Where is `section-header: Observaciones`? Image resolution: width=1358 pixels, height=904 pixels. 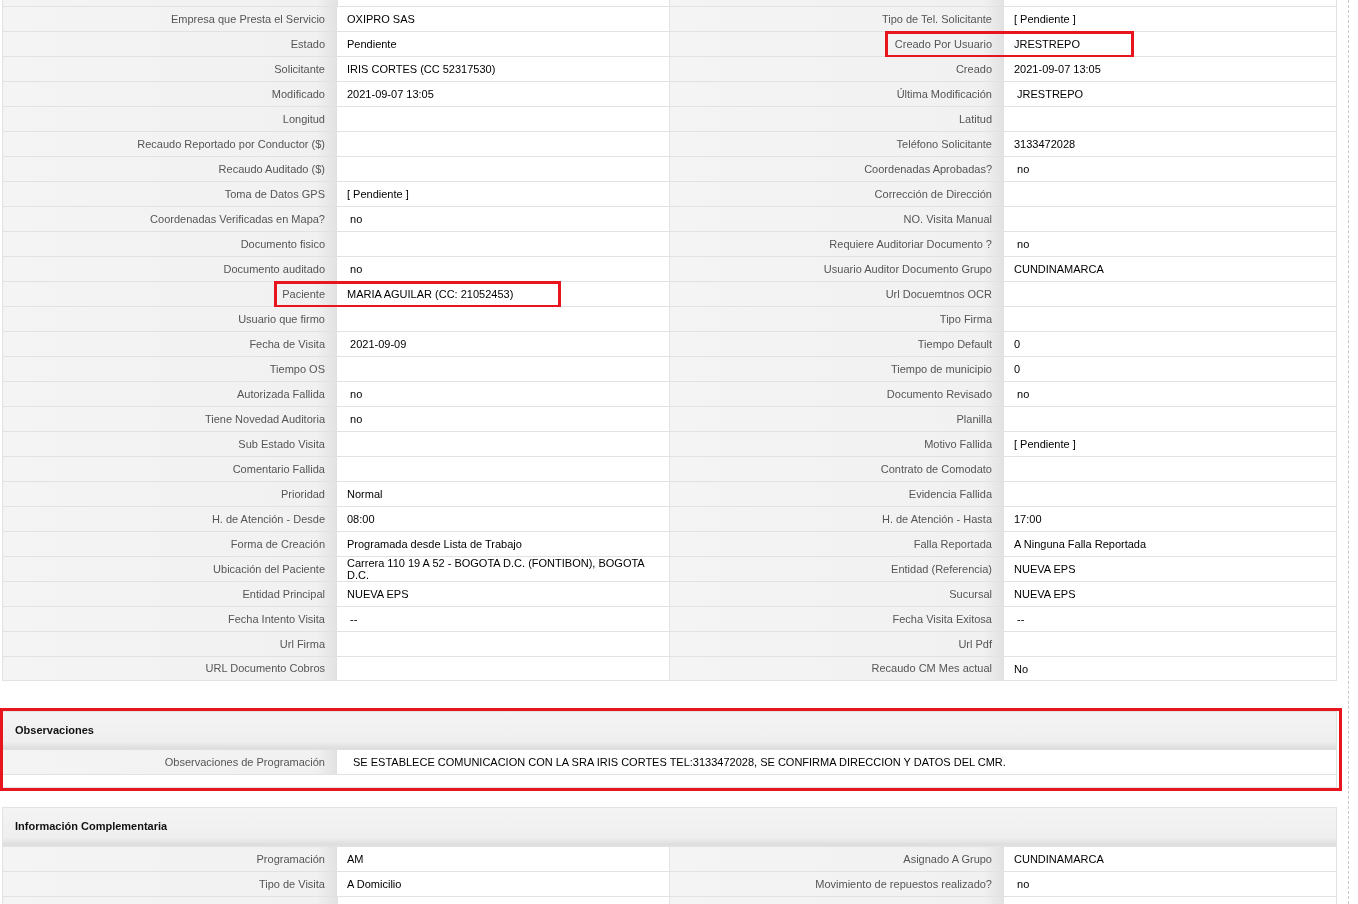 section-header: Observaciones is located at coordinates (669, 731).